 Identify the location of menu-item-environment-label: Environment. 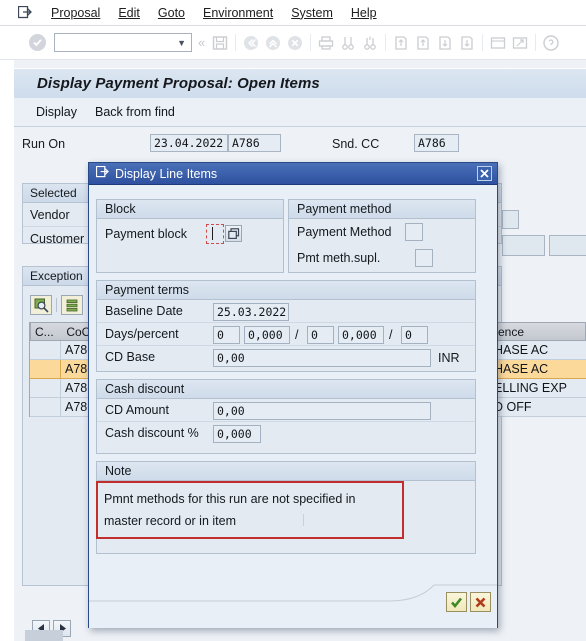
(238, 12).